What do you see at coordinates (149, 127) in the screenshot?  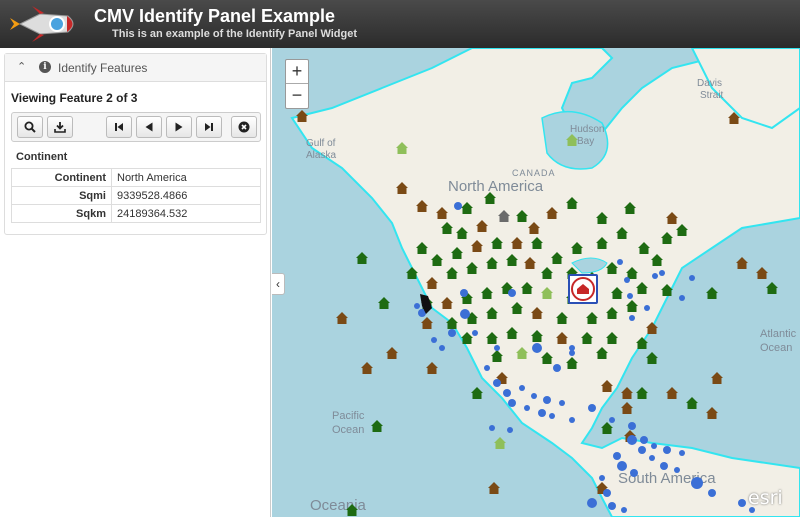 I see `previous-feature-button` at bounding box center [149, 127].